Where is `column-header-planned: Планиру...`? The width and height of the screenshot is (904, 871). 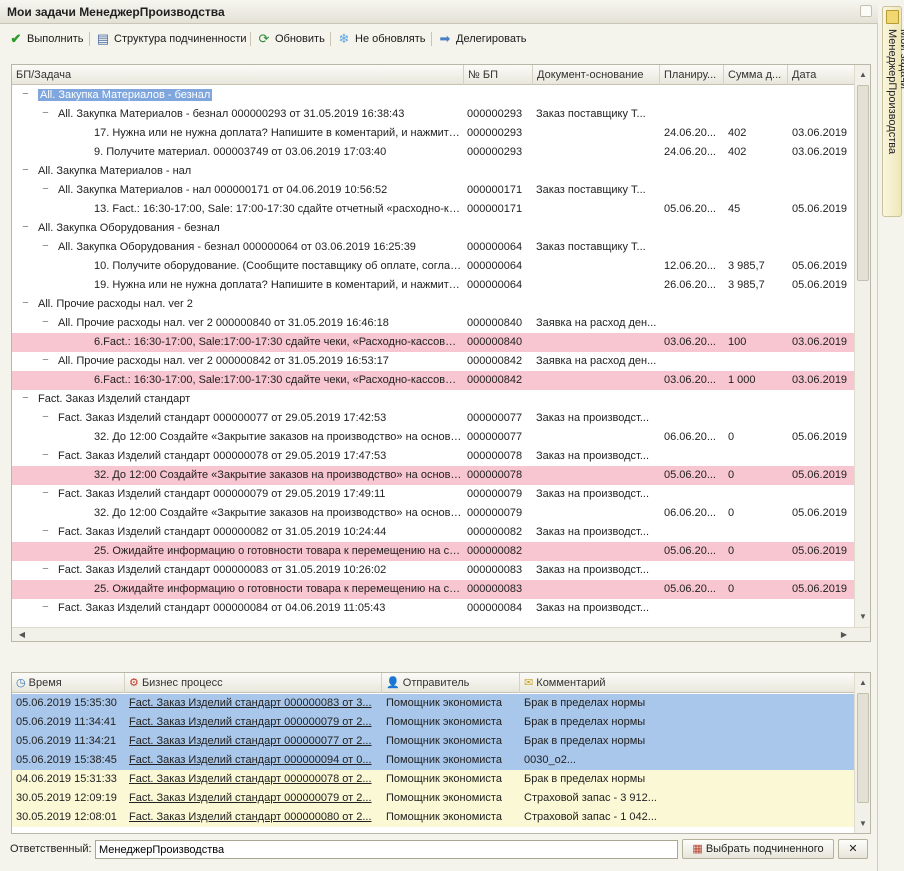 column-header-planned: Планиру... is located at coordinates (692, 75).